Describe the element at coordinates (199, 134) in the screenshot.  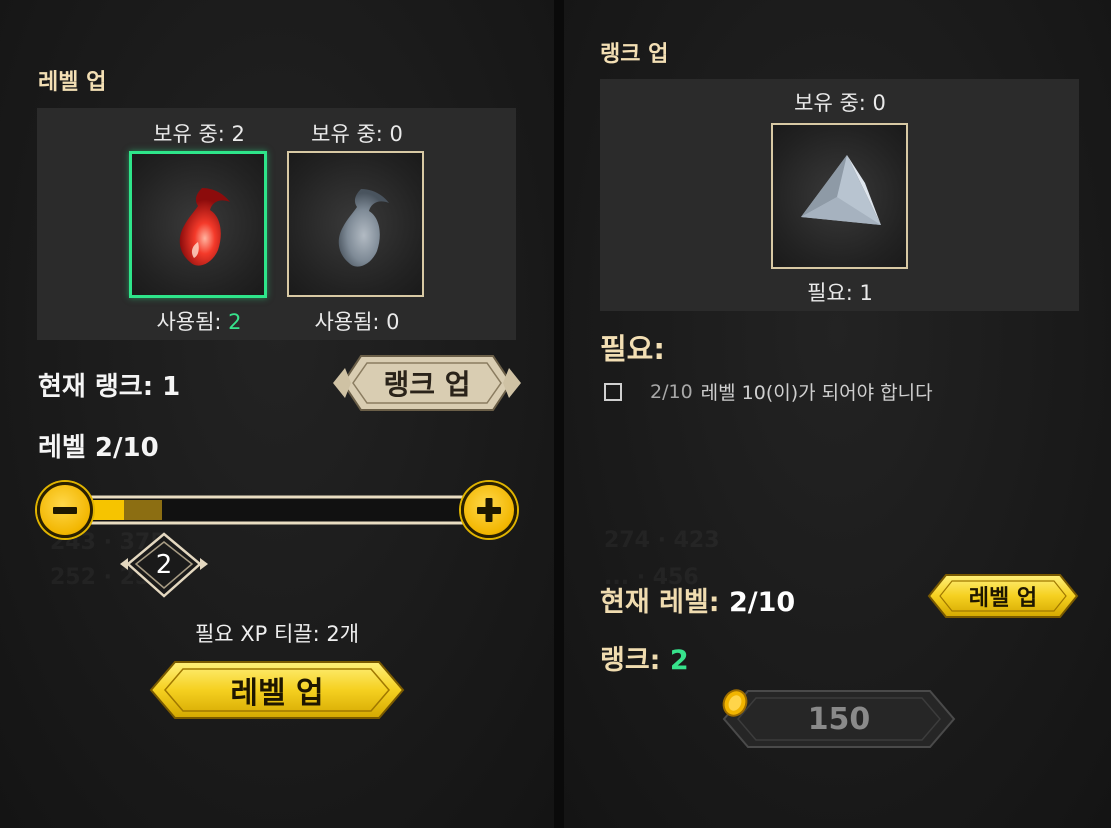
I see `item-1-owned-count: 보유 중: 2` at that location.